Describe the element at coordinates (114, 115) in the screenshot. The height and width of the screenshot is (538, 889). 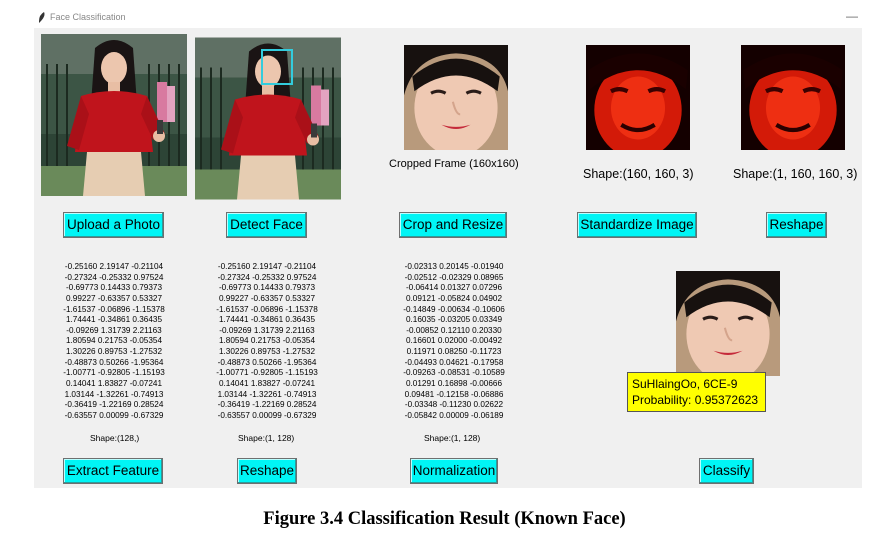
I see `original-photo` at that location.